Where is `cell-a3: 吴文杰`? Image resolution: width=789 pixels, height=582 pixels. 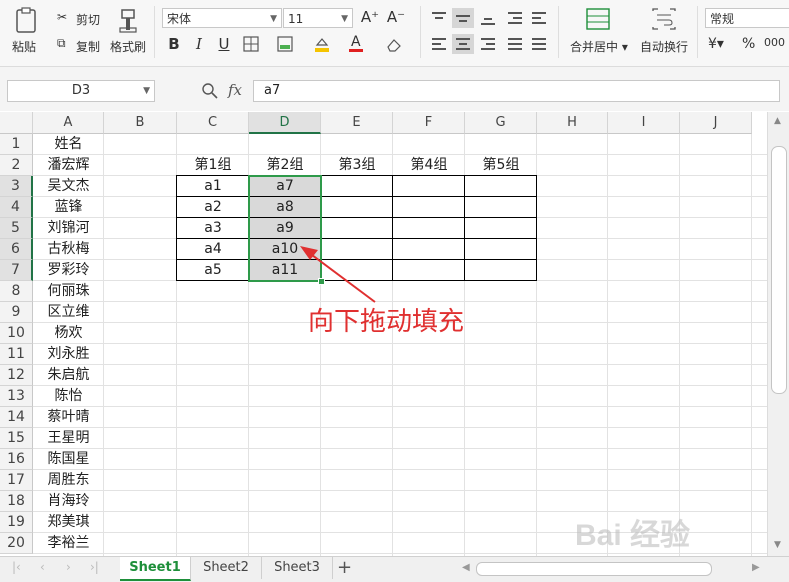 cell-a3: 吴文杰 is located at coordinates (68, 186).